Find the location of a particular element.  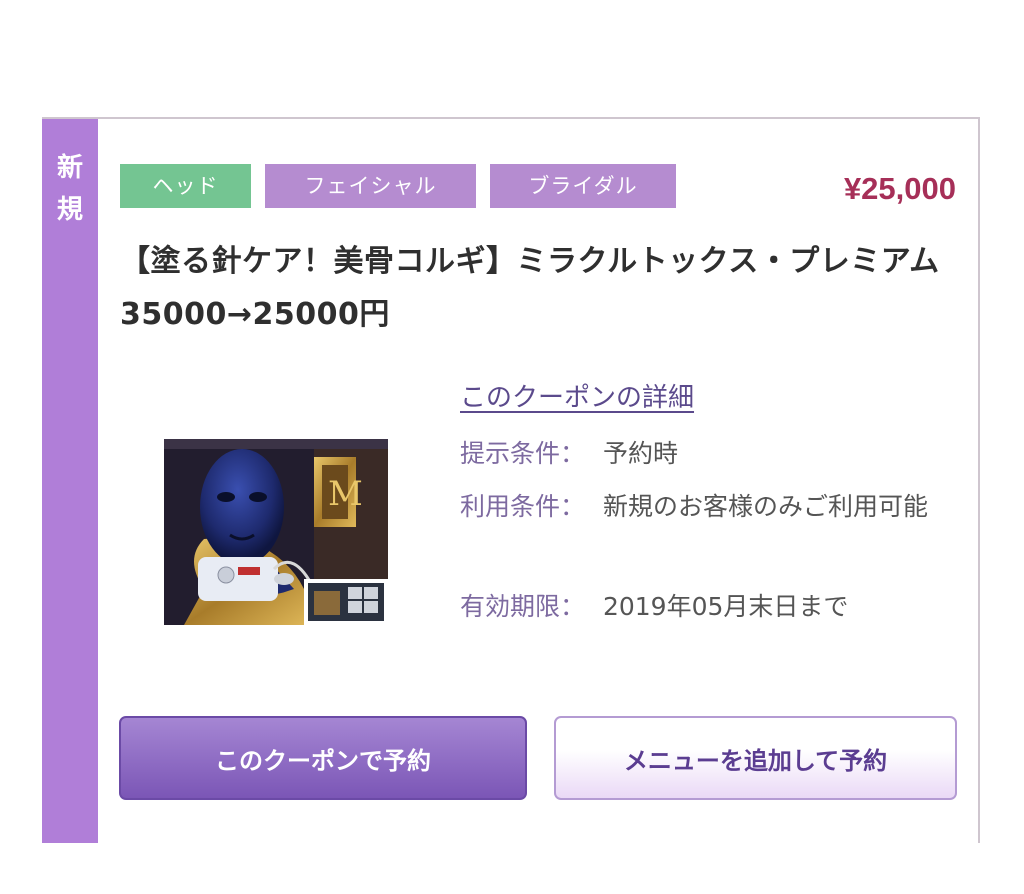

usage-condition: 利用条件： 新規のお客様のみご利用可能 is located at coordinates (705, 507).